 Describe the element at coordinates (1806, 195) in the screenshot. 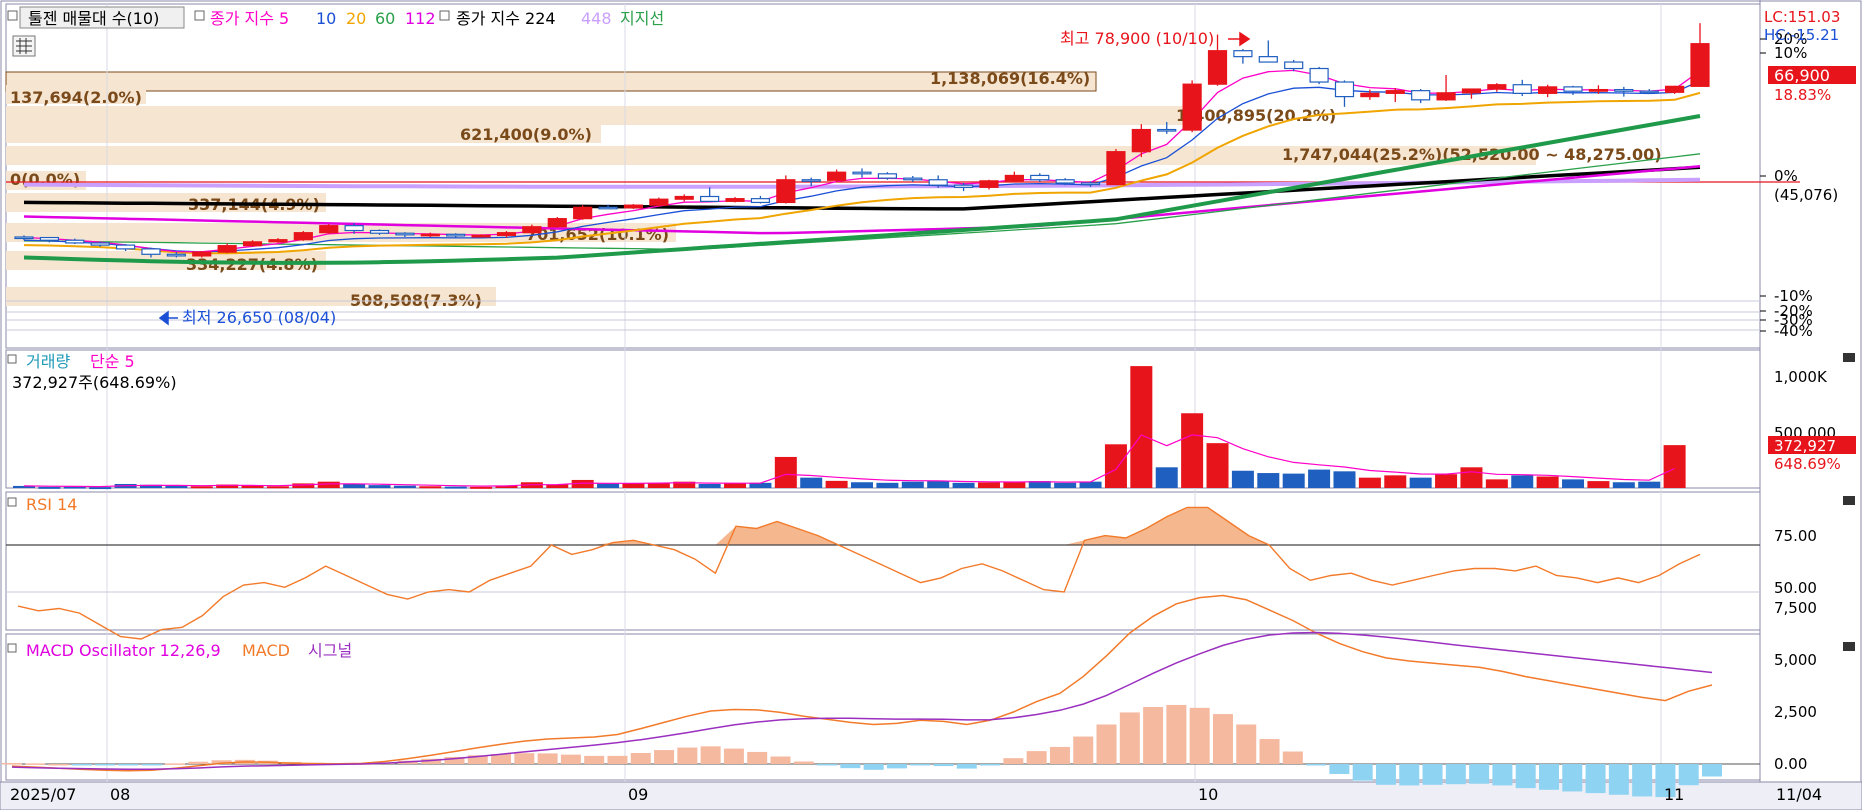

I see `price-axis-tick: (45,076)` at that location.